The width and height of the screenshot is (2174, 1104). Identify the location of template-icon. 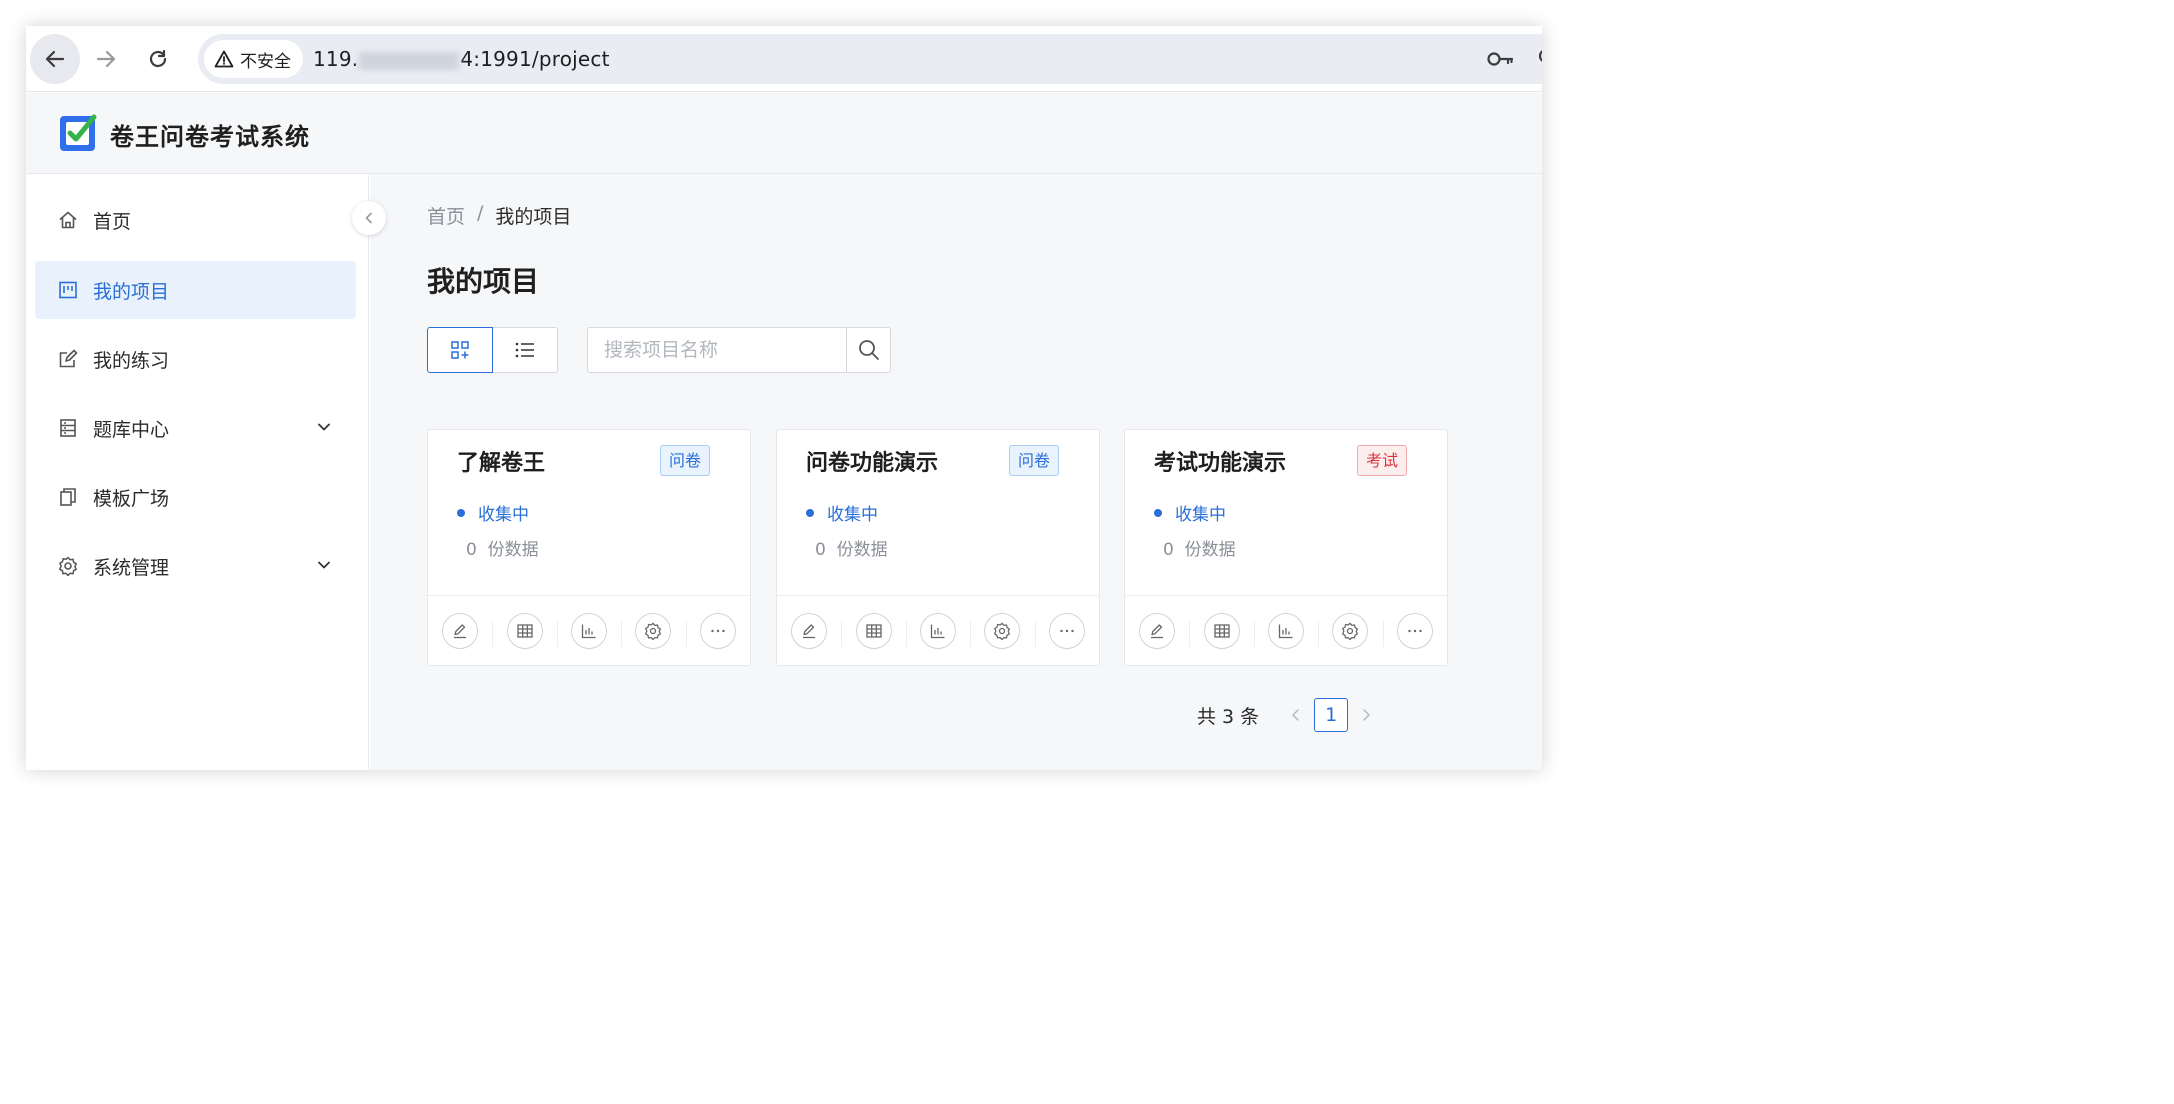
(68, 497).